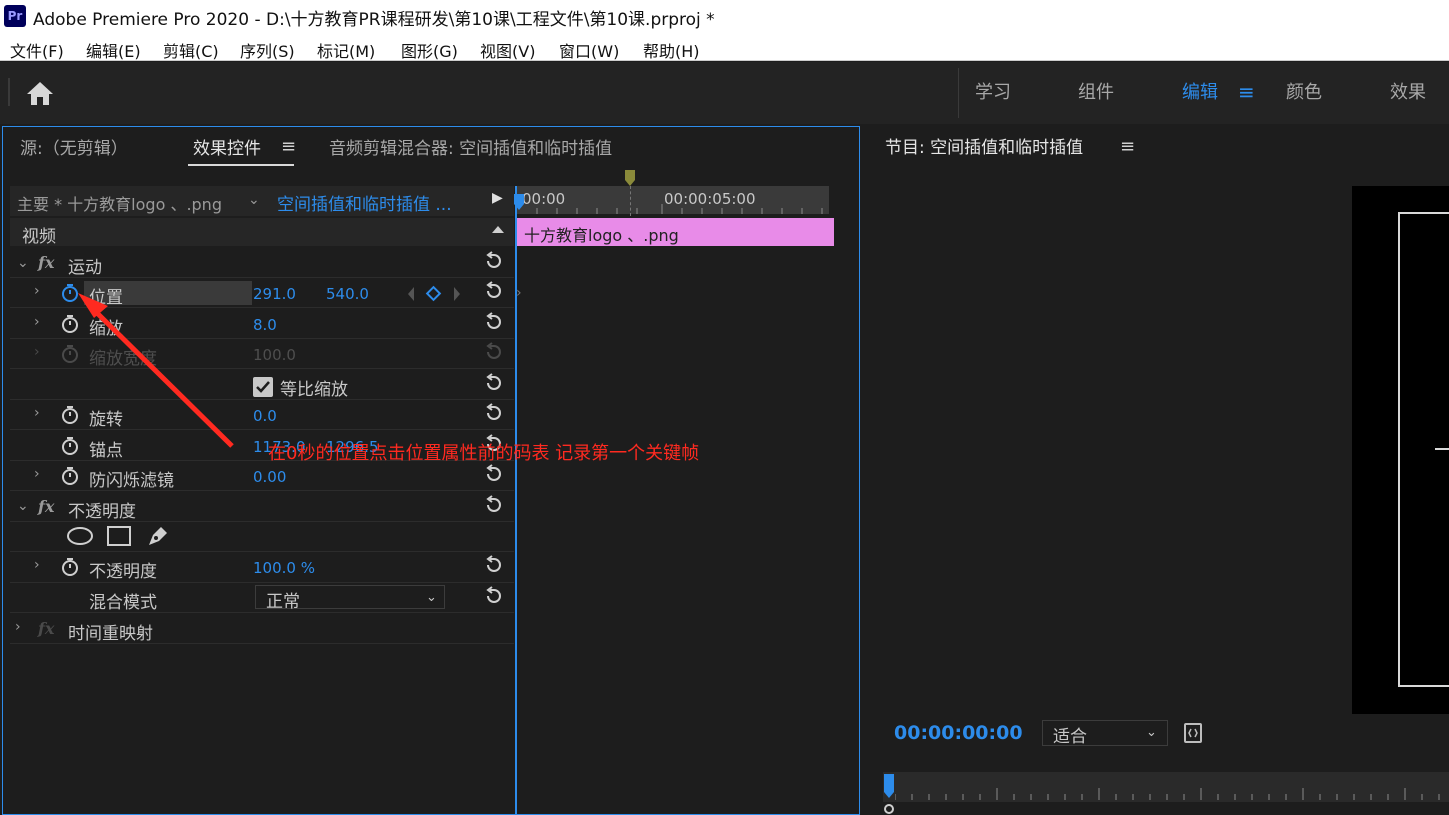  What do you see at coordinates (589, 50) in the screenshot?
I see `menu-window: 窗口(W)` at bounding box center [589, 50].